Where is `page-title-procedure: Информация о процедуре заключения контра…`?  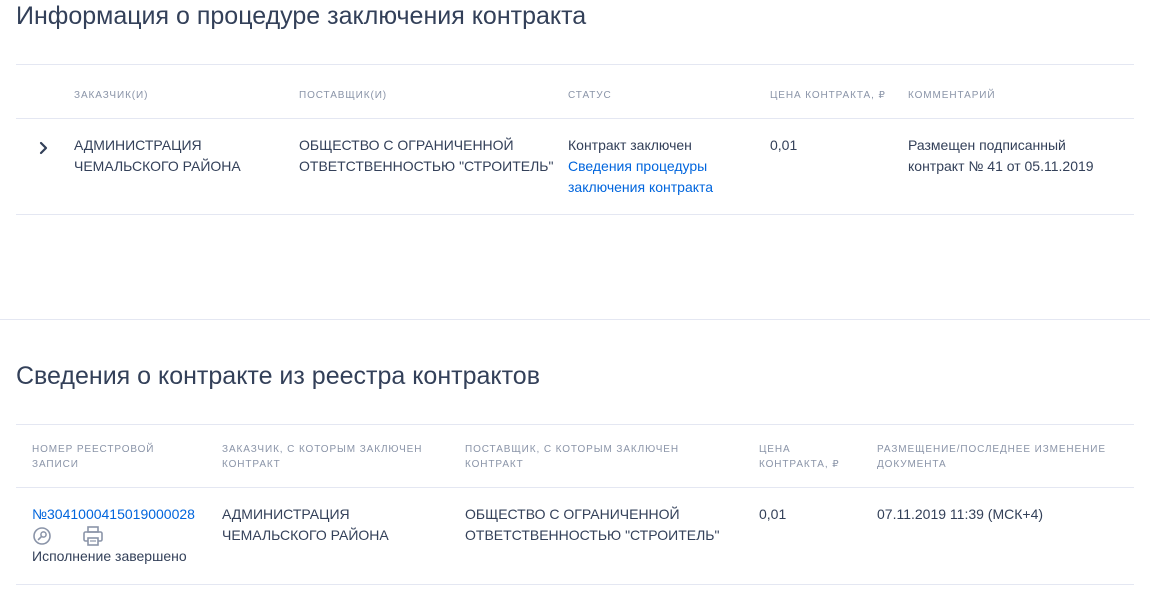
page-title-procedure: Информация о процедуре заключения контра… is located at coordinates (301, 16).